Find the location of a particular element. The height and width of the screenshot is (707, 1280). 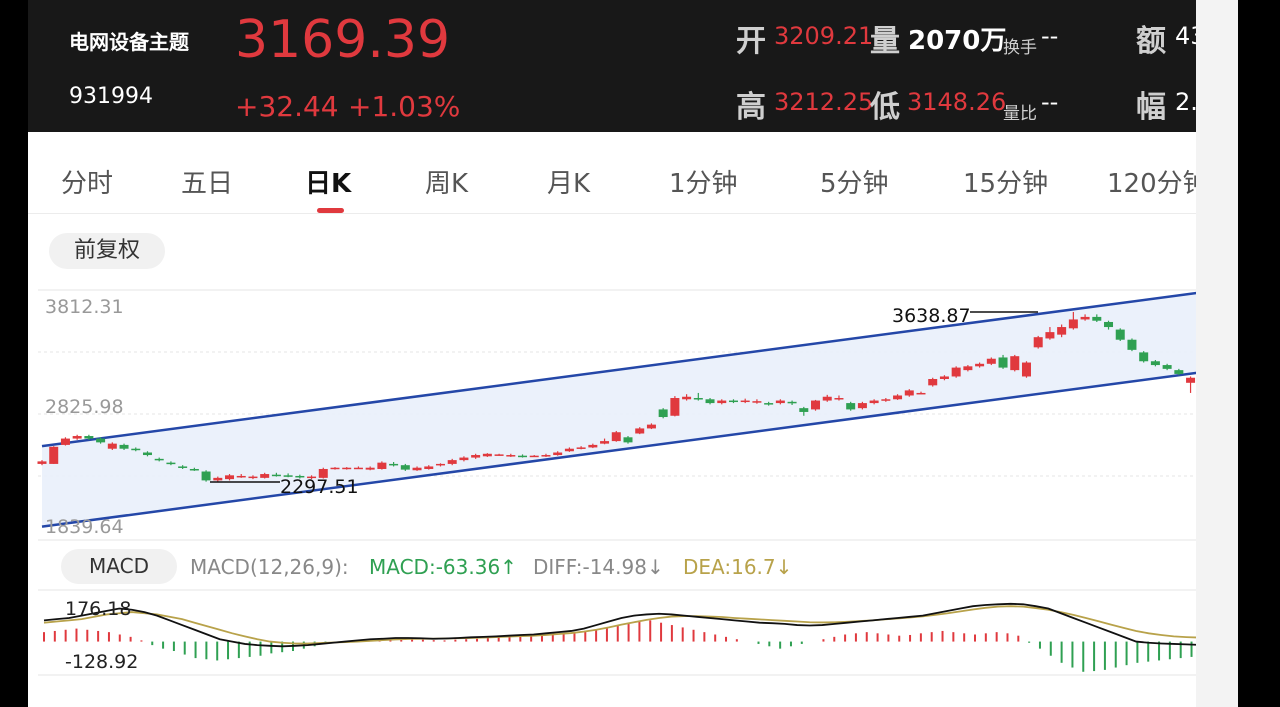

macd-button: MACD is located at coordinates (119, 566).